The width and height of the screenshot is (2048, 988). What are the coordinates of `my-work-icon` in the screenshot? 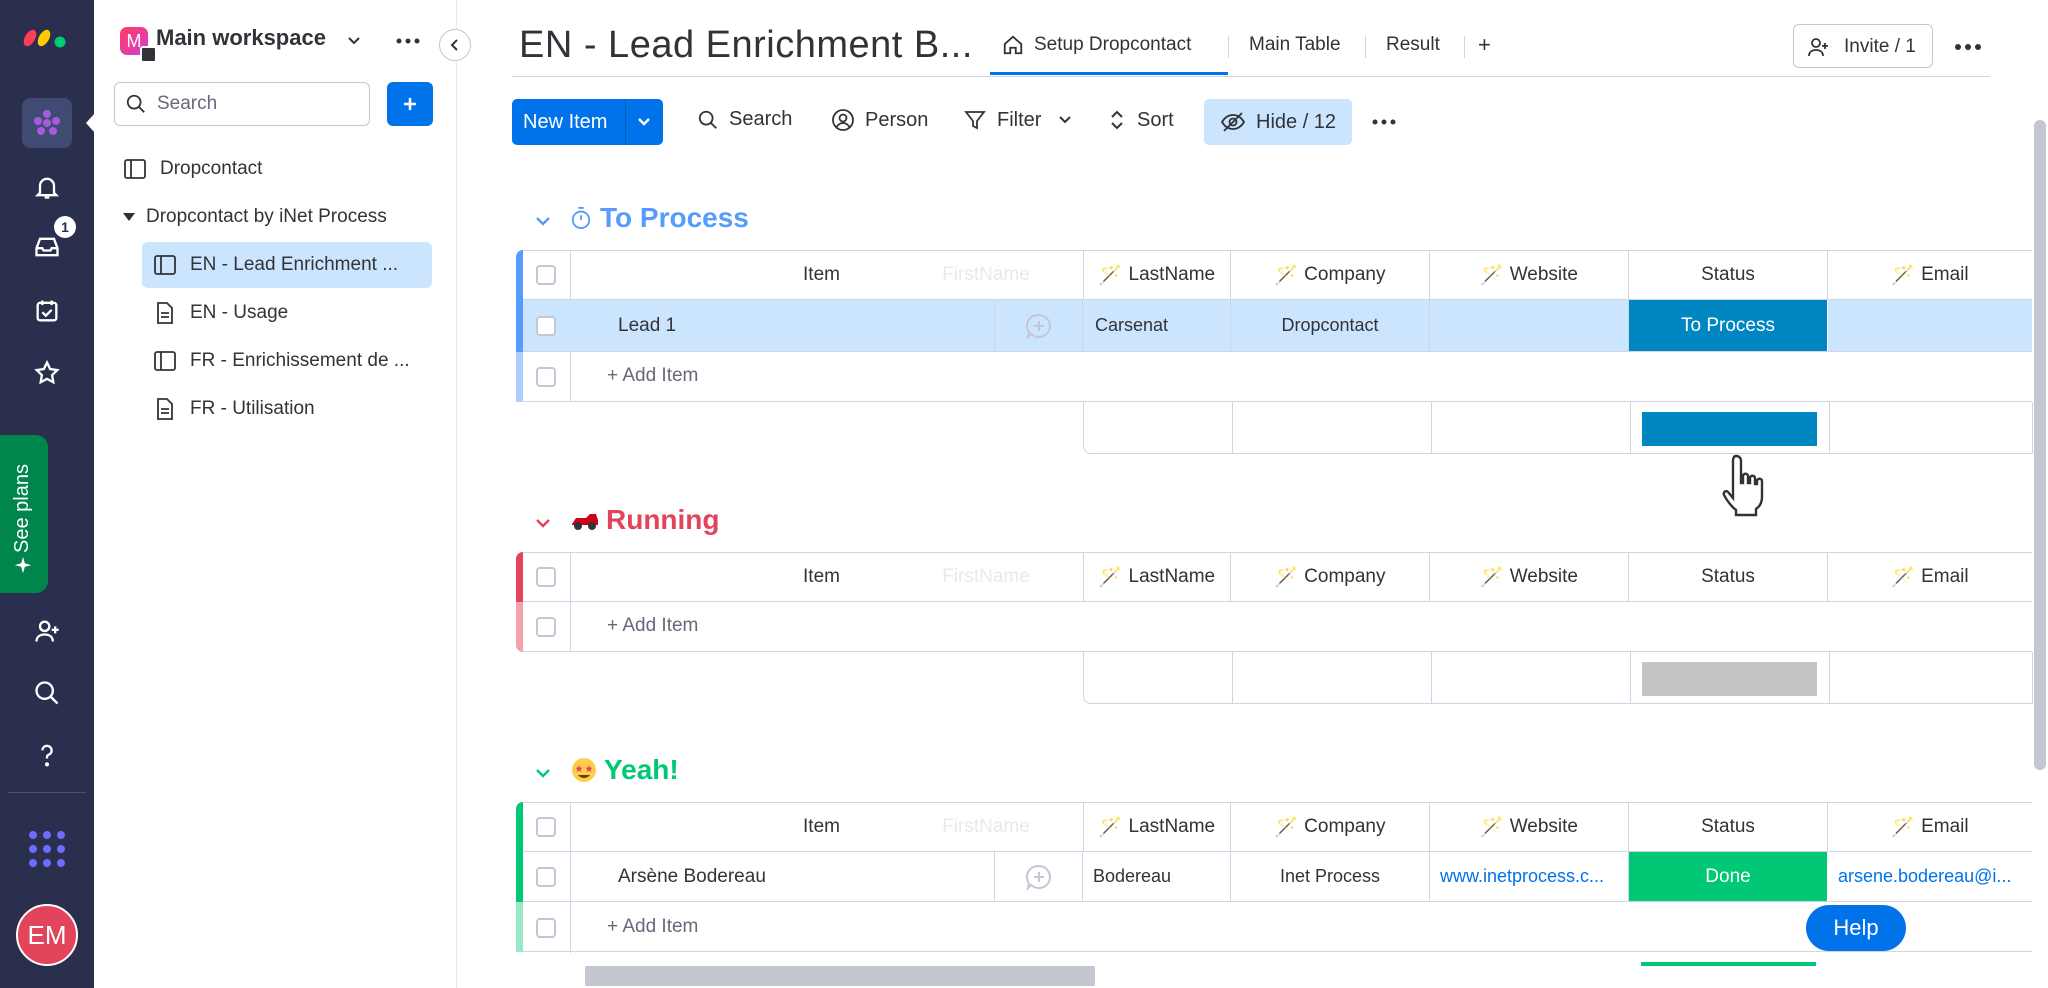 It's located at (47, 311).